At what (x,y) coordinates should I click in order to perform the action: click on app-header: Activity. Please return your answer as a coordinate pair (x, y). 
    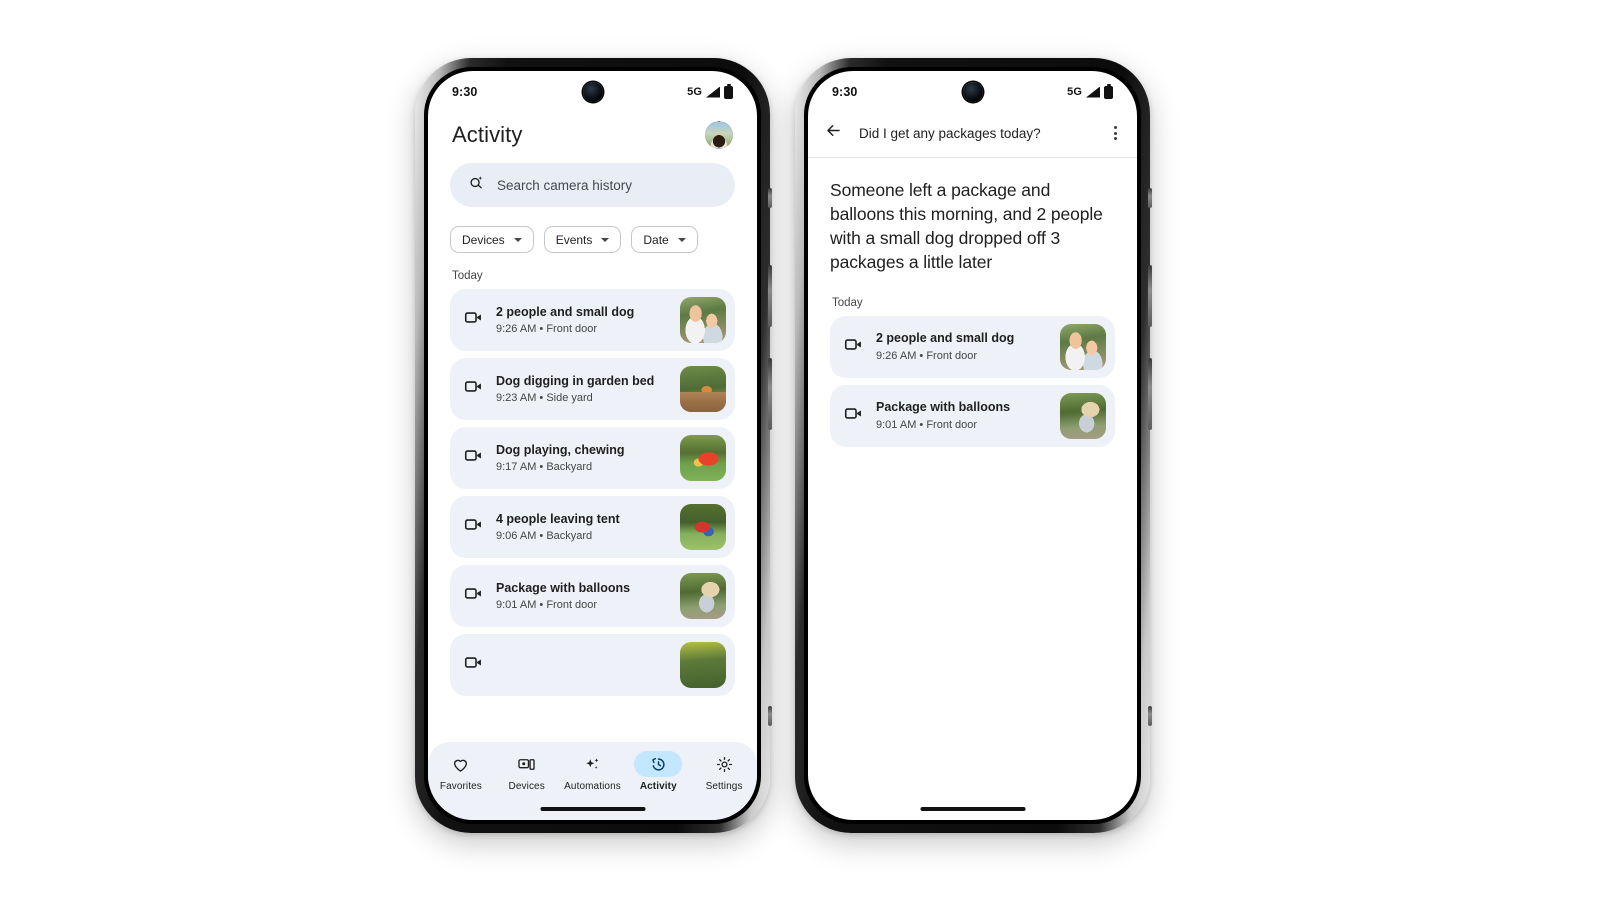
    Looking at the image, I should click on (592, 138).